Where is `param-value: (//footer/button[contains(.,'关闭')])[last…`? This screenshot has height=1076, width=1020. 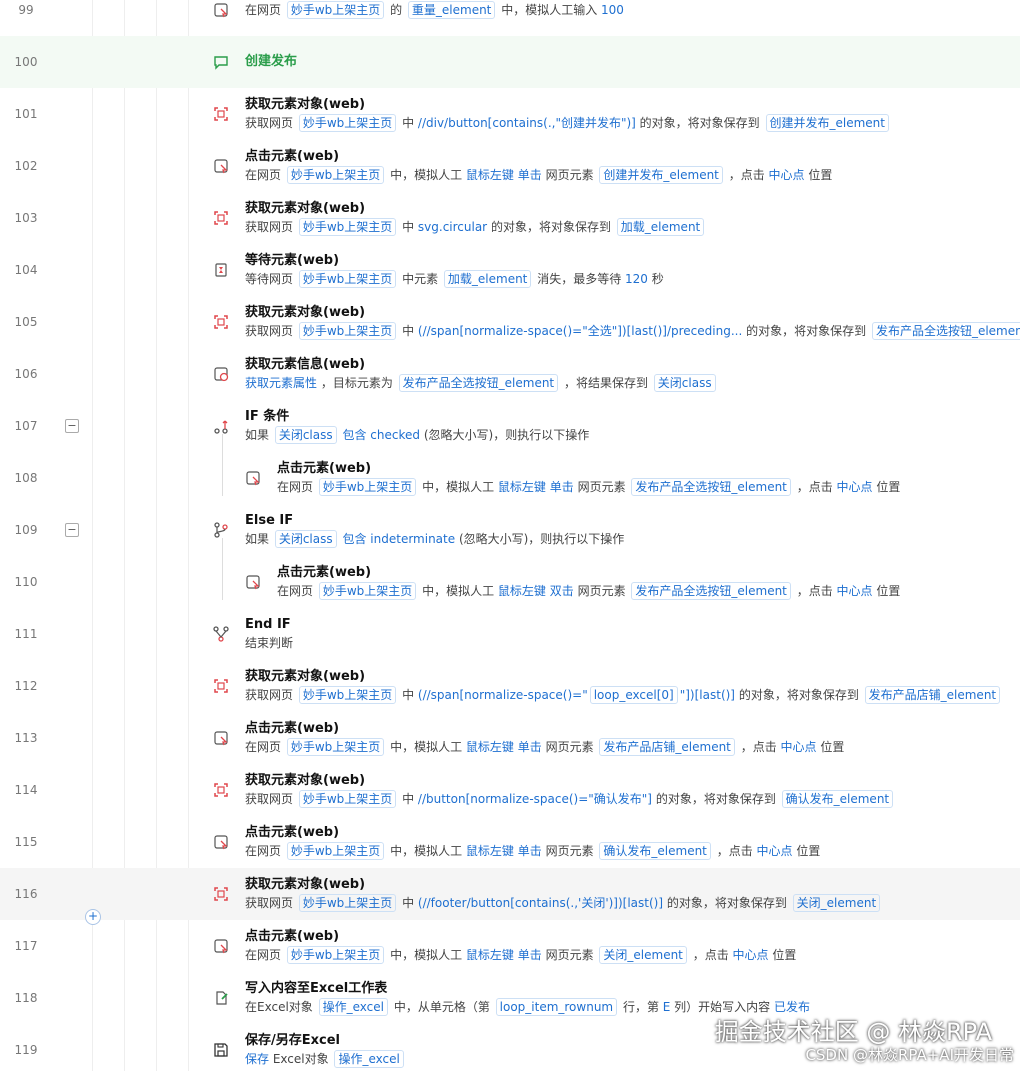 param-value: (//footer/button[contains(.,'关闭')])[last… is located at coordinates (540, 903).